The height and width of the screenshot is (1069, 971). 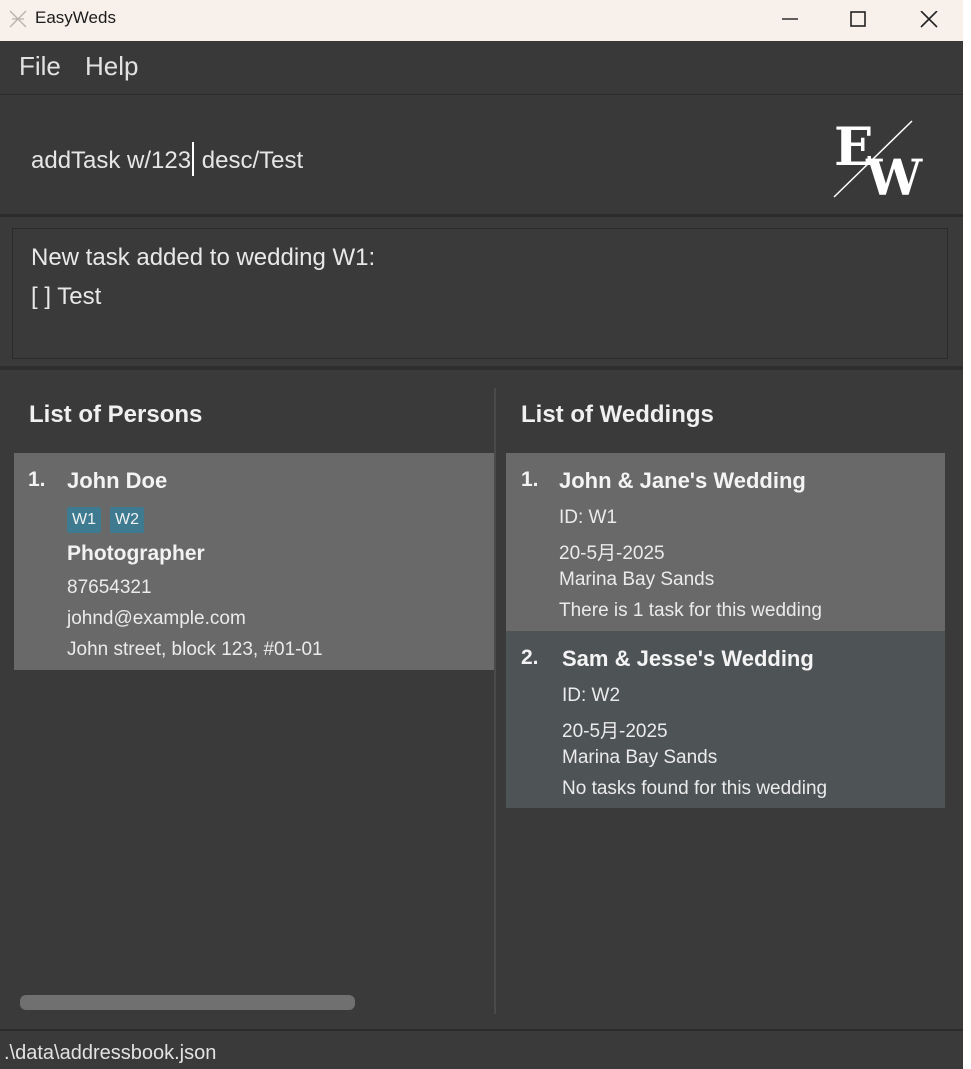 I want to click on wedding-tasks: There is 1 task for this wedding, so click(x=690, y=610).